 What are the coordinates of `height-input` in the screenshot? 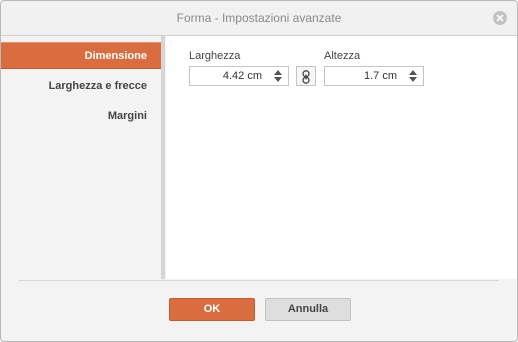 It's located at (364, 76).